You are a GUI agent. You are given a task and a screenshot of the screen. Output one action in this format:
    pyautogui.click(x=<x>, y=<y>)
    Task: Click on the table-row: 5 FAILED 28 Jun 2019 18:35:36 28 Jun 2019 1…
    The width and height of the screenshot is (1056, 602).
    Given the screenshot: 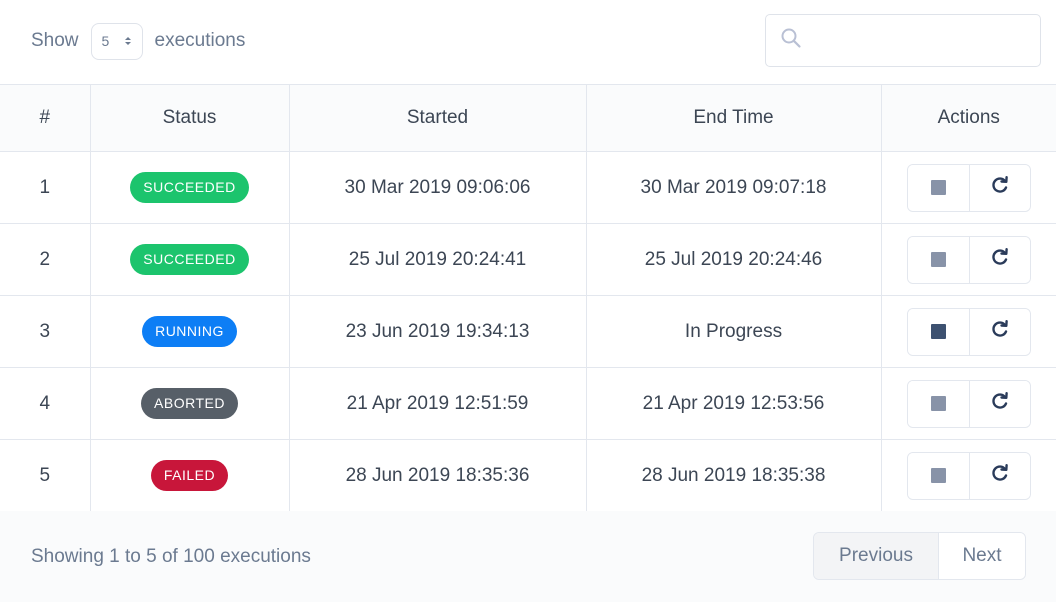 What is the action you would take?
    pyautogui.click(x=528, y=475)
    